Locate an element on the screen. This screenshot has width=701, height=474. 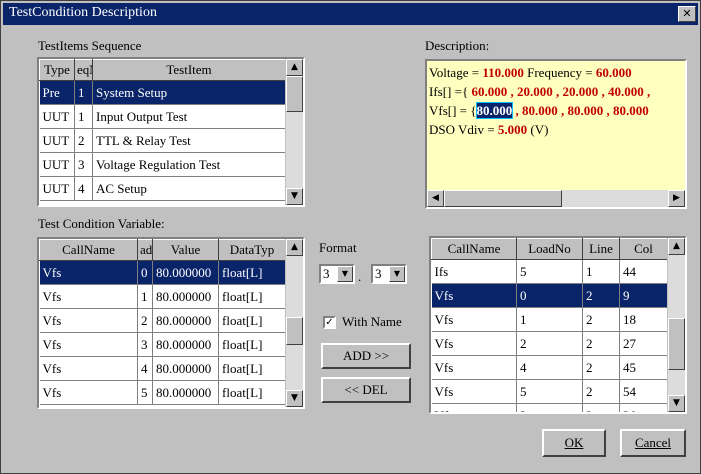
format-precision-combo: 3 ▼ is located at coordinates (389, 274).